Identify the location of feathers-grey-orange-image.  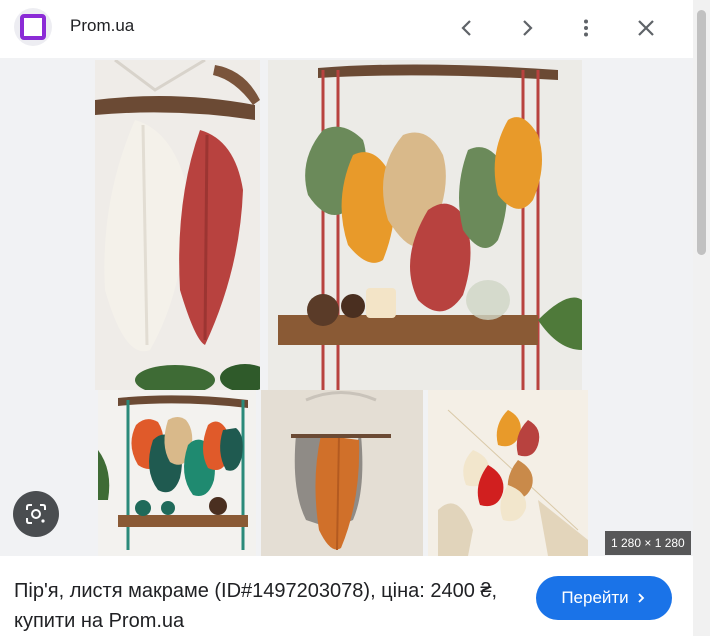
(342, 473).